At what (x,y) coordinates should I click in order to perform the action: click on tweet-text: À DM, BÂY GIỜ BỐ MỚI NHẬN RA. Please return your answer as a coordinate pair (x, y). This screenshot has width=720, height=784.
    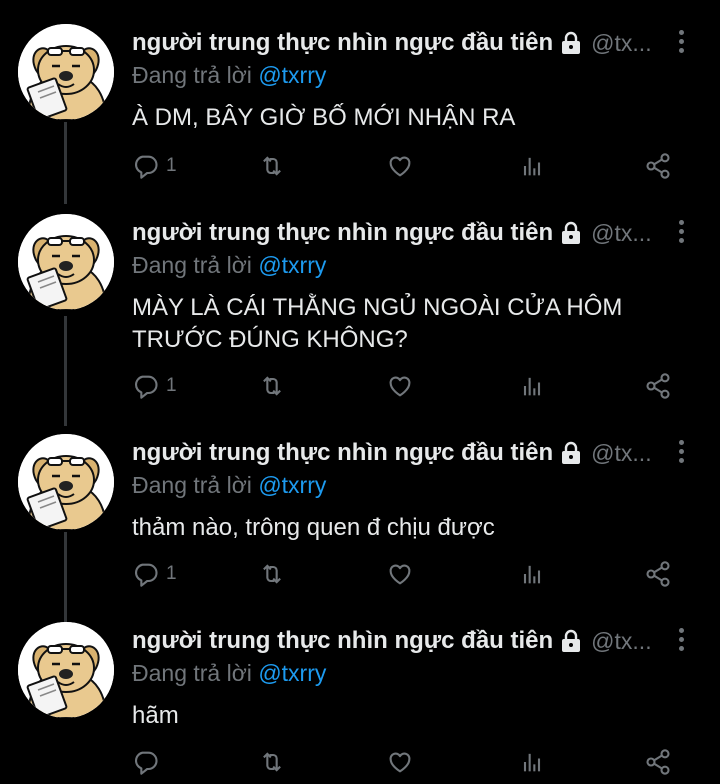
    Looking at the image, I should click on (324, 117).